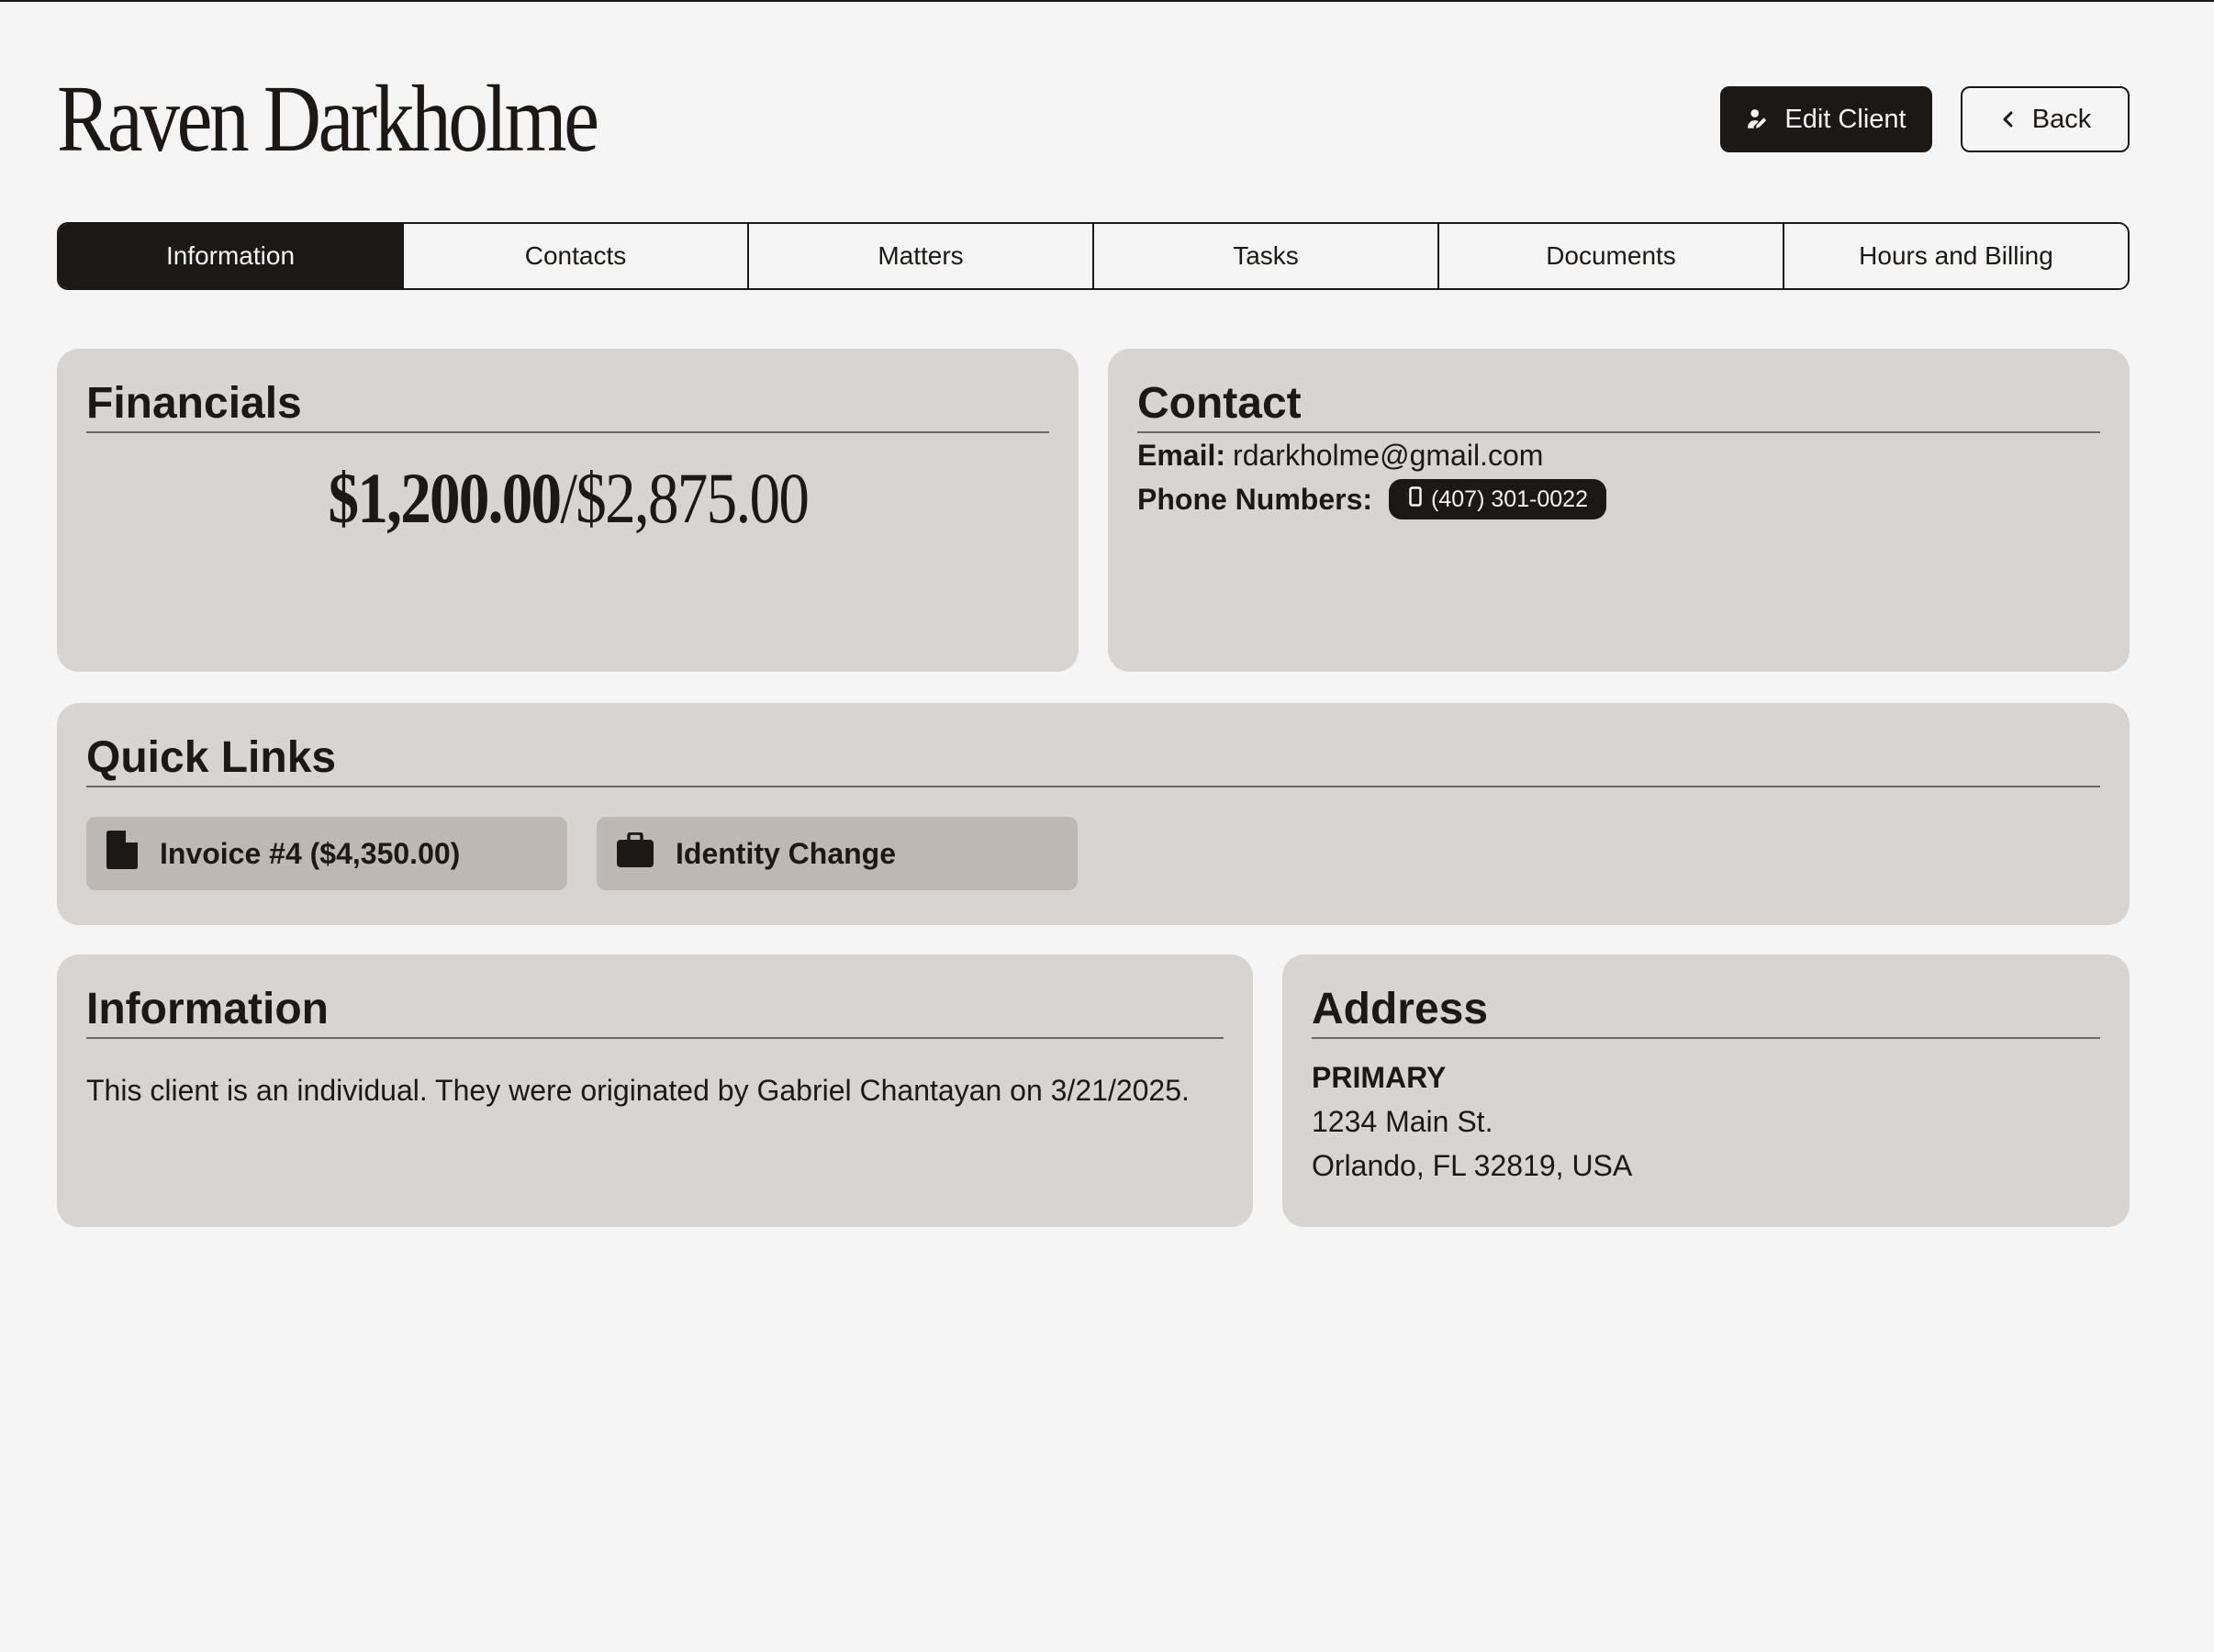 The width and height of the screenshot is (2214, 1652). What do you see at coordinates (1509, 499) in the screenshot?
I see `phone-number: (407) 301-0022` at bounding box center [1509, 499].